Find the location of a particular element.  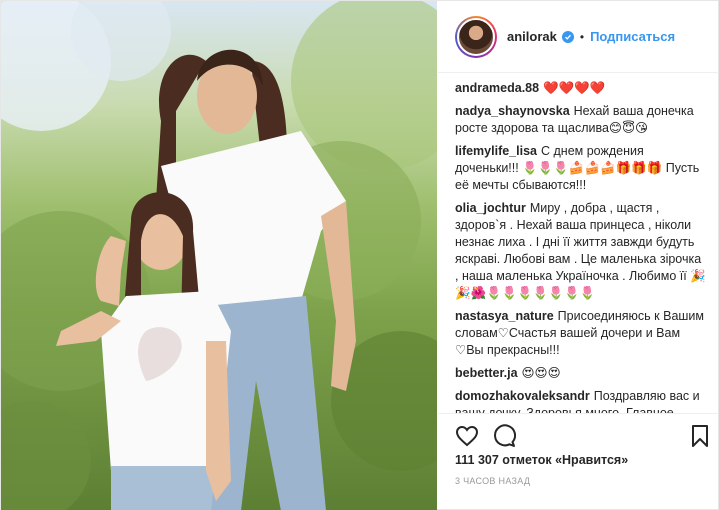

post-actions is located at coordinates (578, 433).